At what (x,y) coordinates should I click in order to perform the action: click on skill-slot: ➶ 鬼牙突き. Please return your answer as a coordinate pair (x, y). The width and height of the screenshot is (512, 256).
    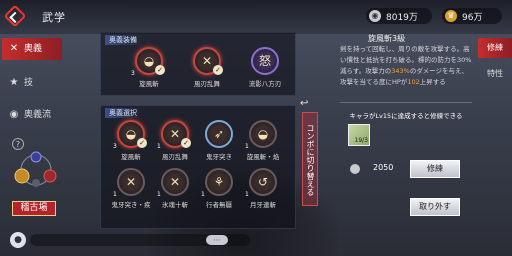
    Looking at the image, I should click on (219, 140).